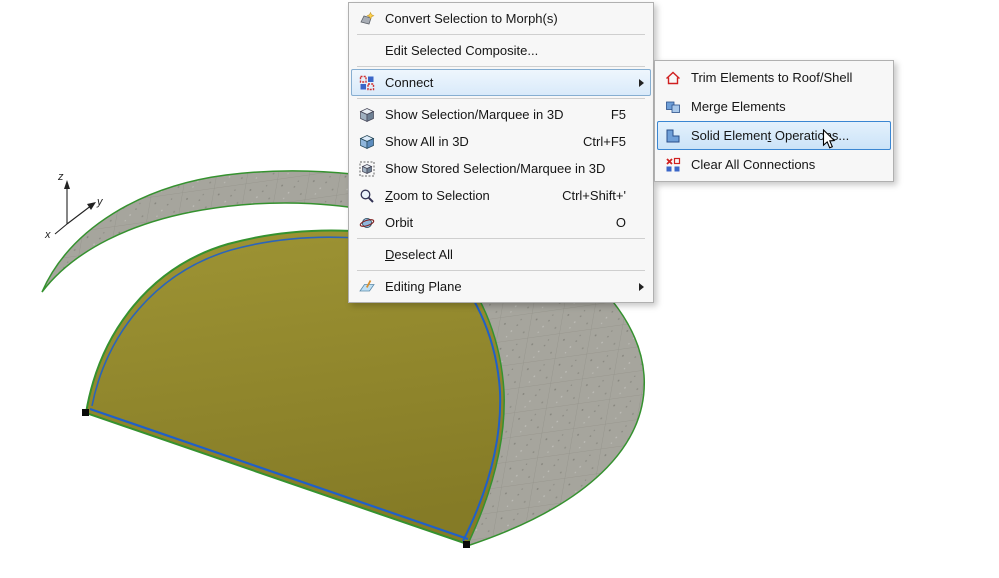 This screenshot has width=999, height=578. What do you see at coordinates (399, 222) in the screenshot?
I see `menu-item-label: Orbit` at bounding box center [399, 222].